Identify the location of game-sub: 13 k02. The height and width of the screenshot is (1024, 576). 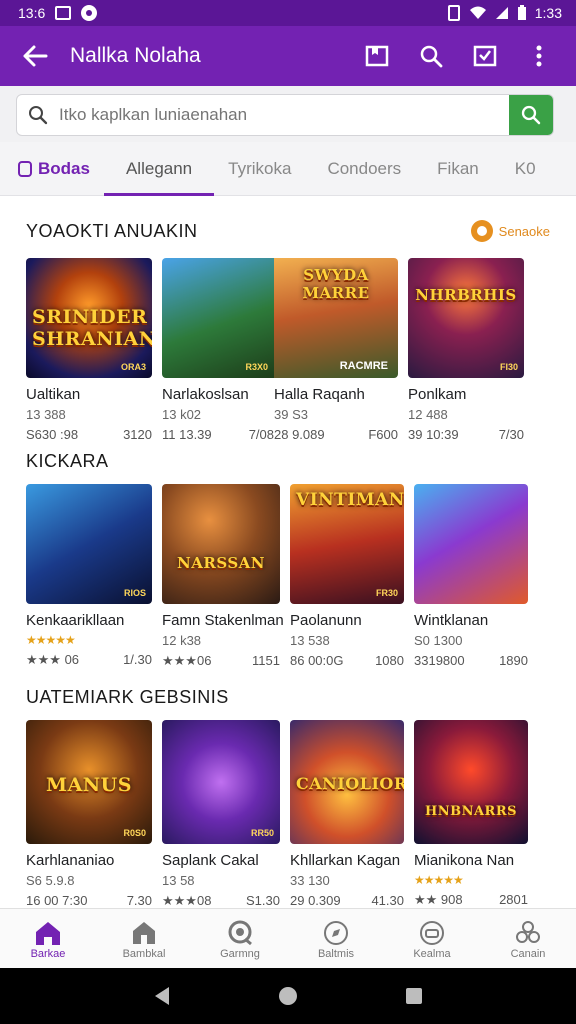
(182, 414).